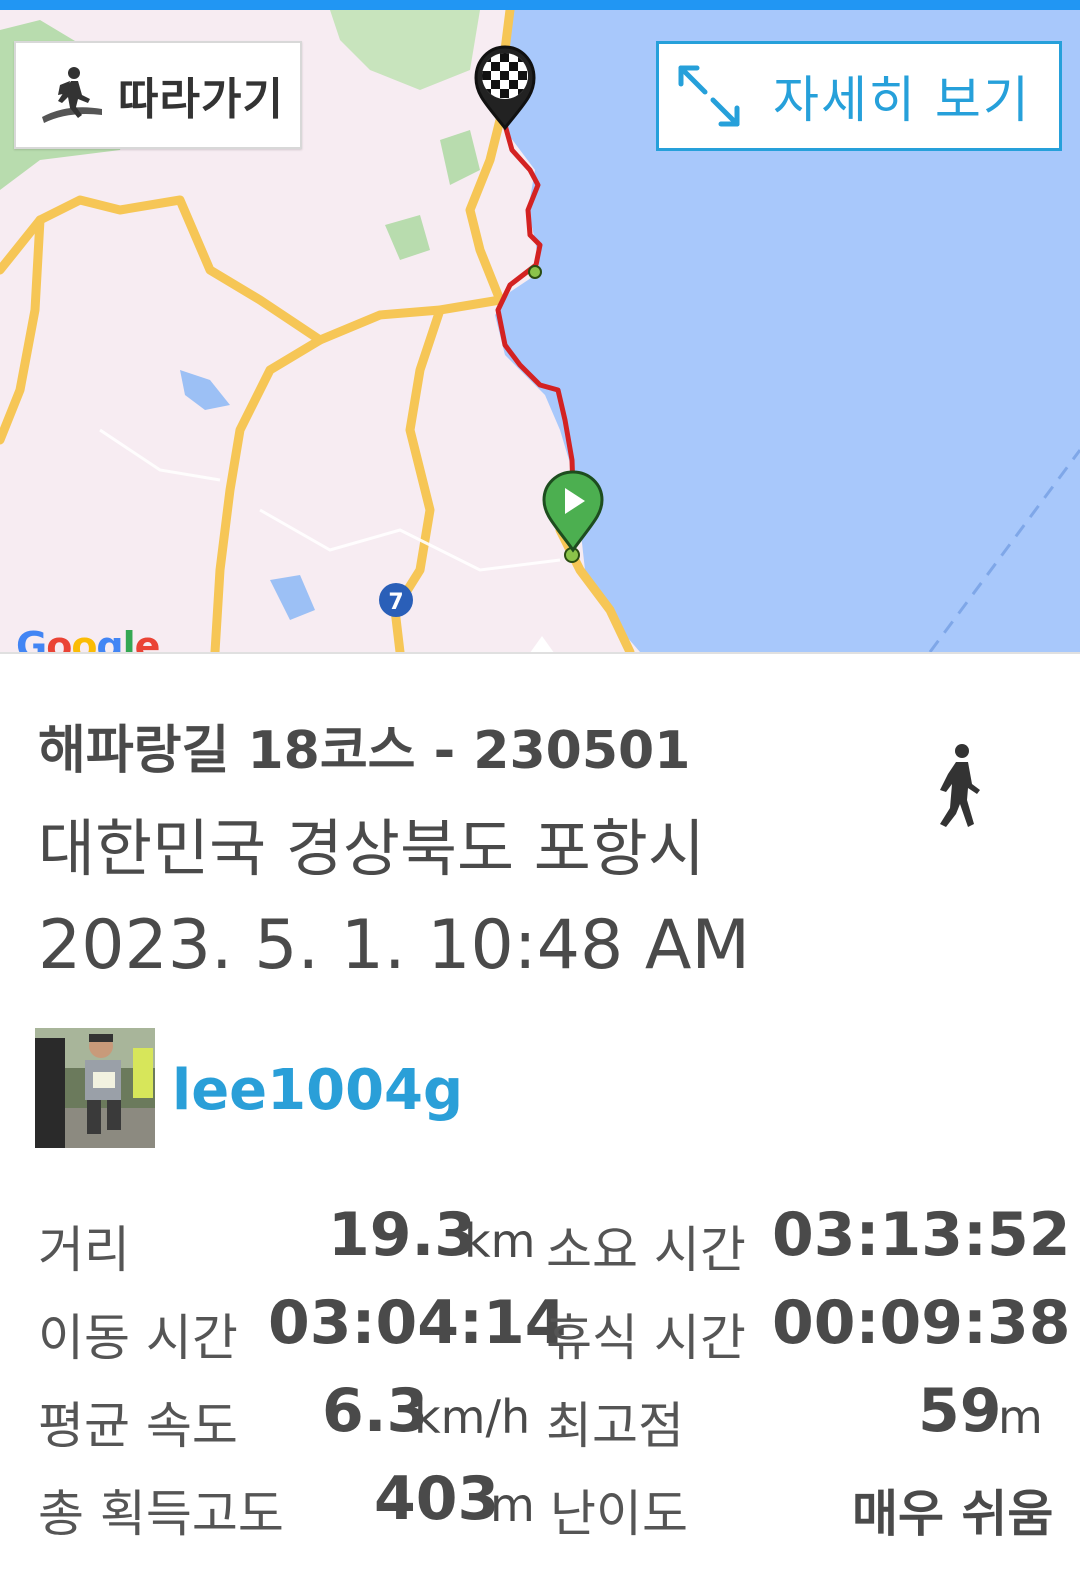  Describe the element at coordinates (619, 1514) in the screenshot. I see `difficulty-label: 난이도` at that location.